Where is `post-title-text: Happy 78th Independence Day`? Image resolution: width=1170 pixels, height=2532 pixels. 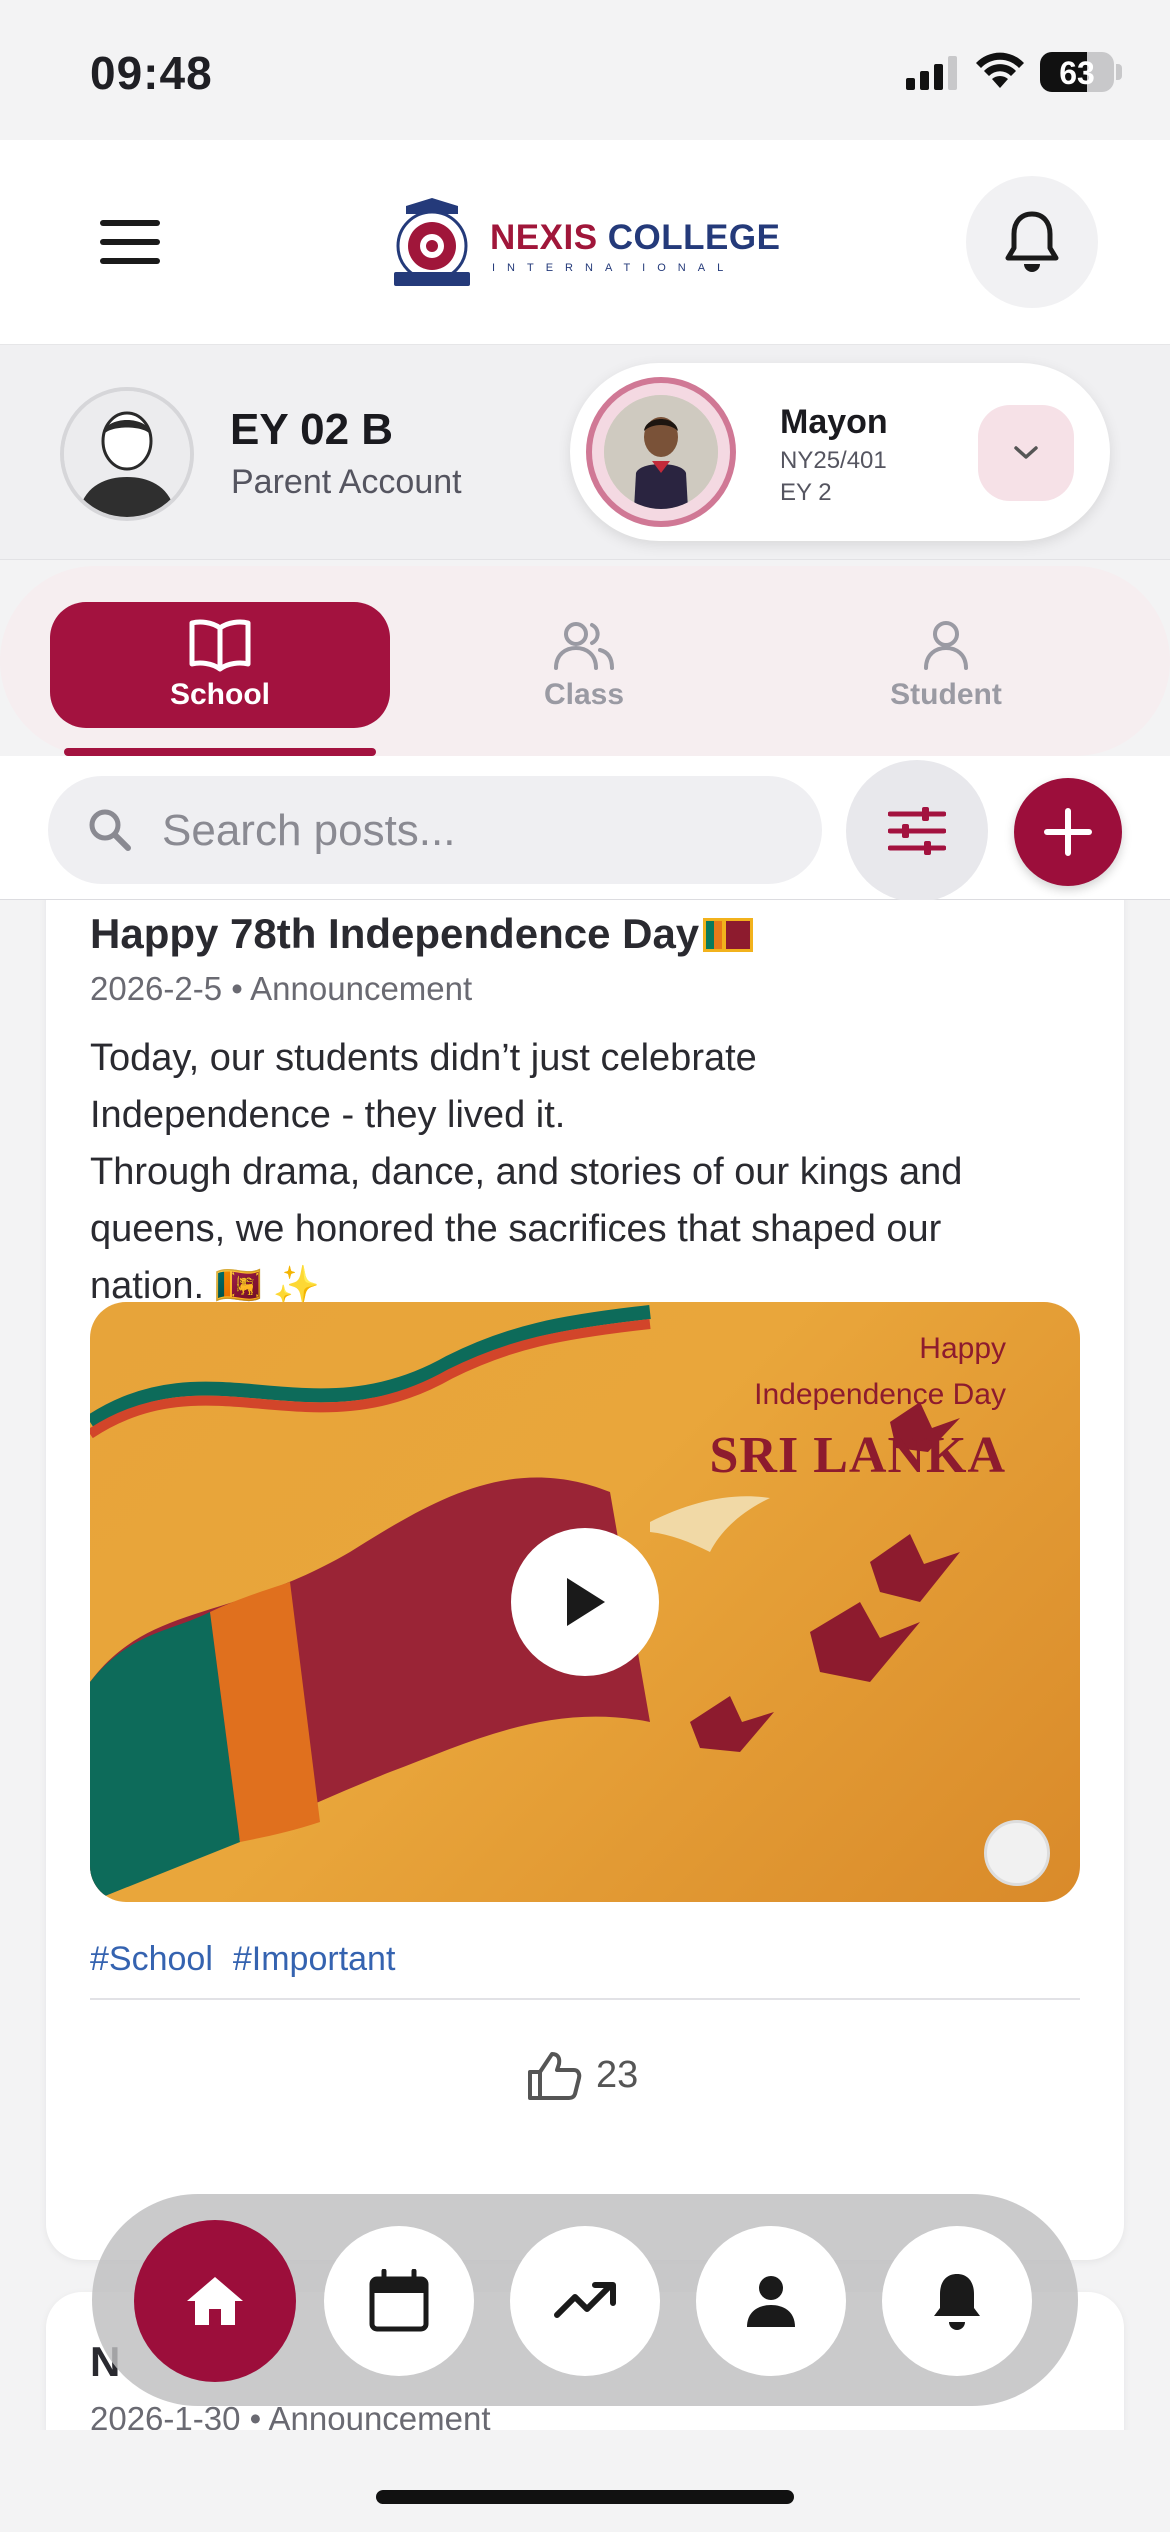 post-title-text: Happy 78th Independence Day is located at coordinates (395, 933).